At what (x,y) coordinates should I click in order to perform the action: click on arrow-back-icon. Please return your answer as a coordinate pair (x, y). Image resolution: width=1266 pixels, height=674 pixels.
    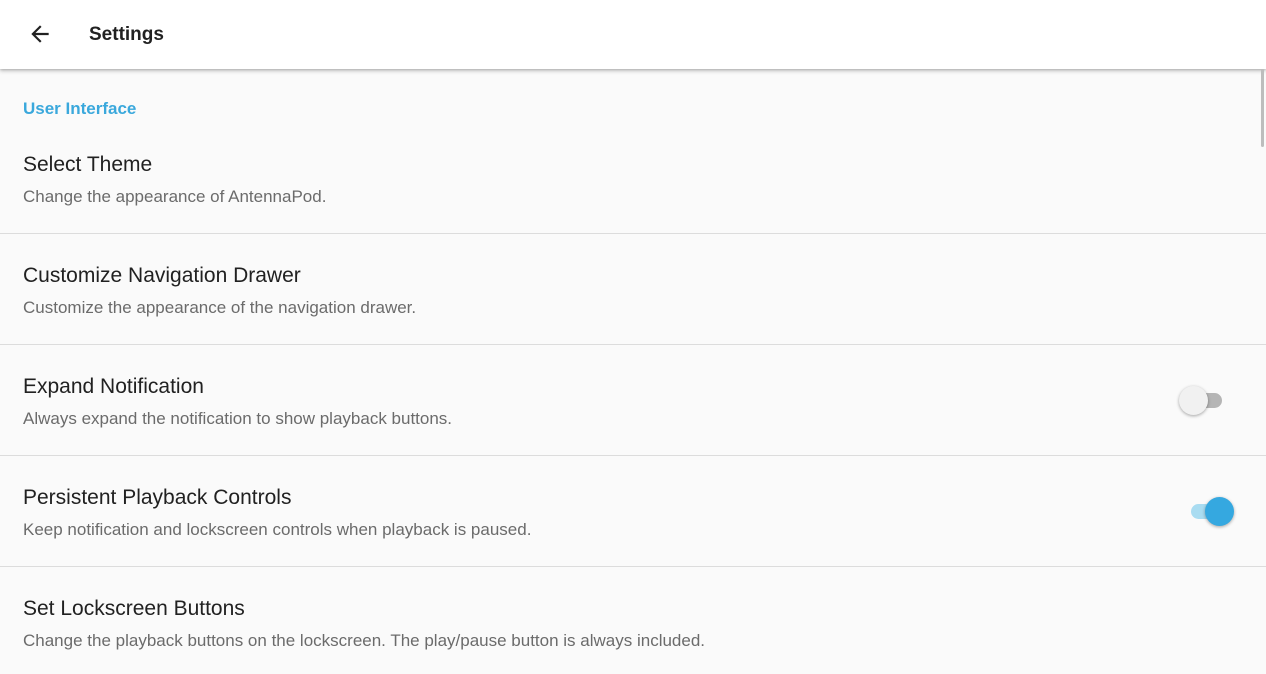
    Looking at the image, I should click on (40, 34).